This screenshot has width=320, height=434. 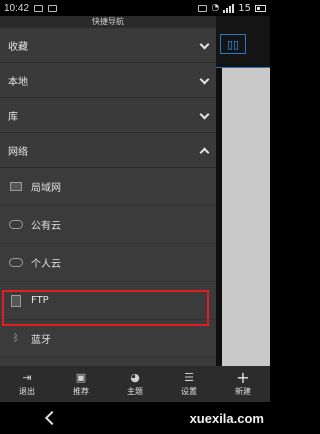 What do you see at coordinates (108, 339) in the screenshot?
I see `network-item-bluetooth: 蓝牙` at bounding box center [108, 339].